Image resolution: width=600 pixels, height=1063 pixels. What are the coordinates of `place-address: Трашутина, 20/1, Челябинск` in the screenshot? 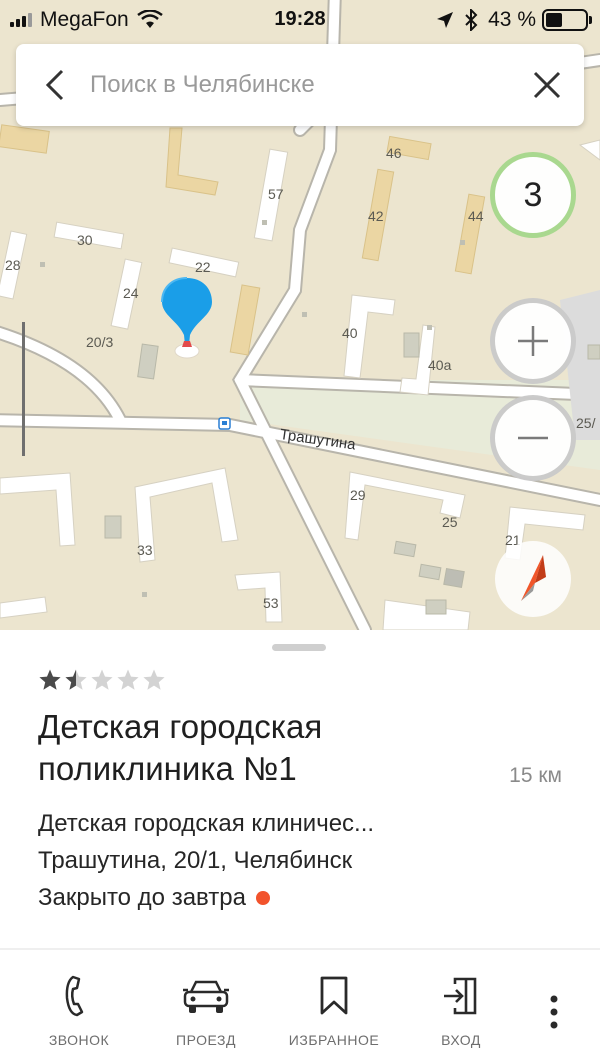 It's located at (195, 861).